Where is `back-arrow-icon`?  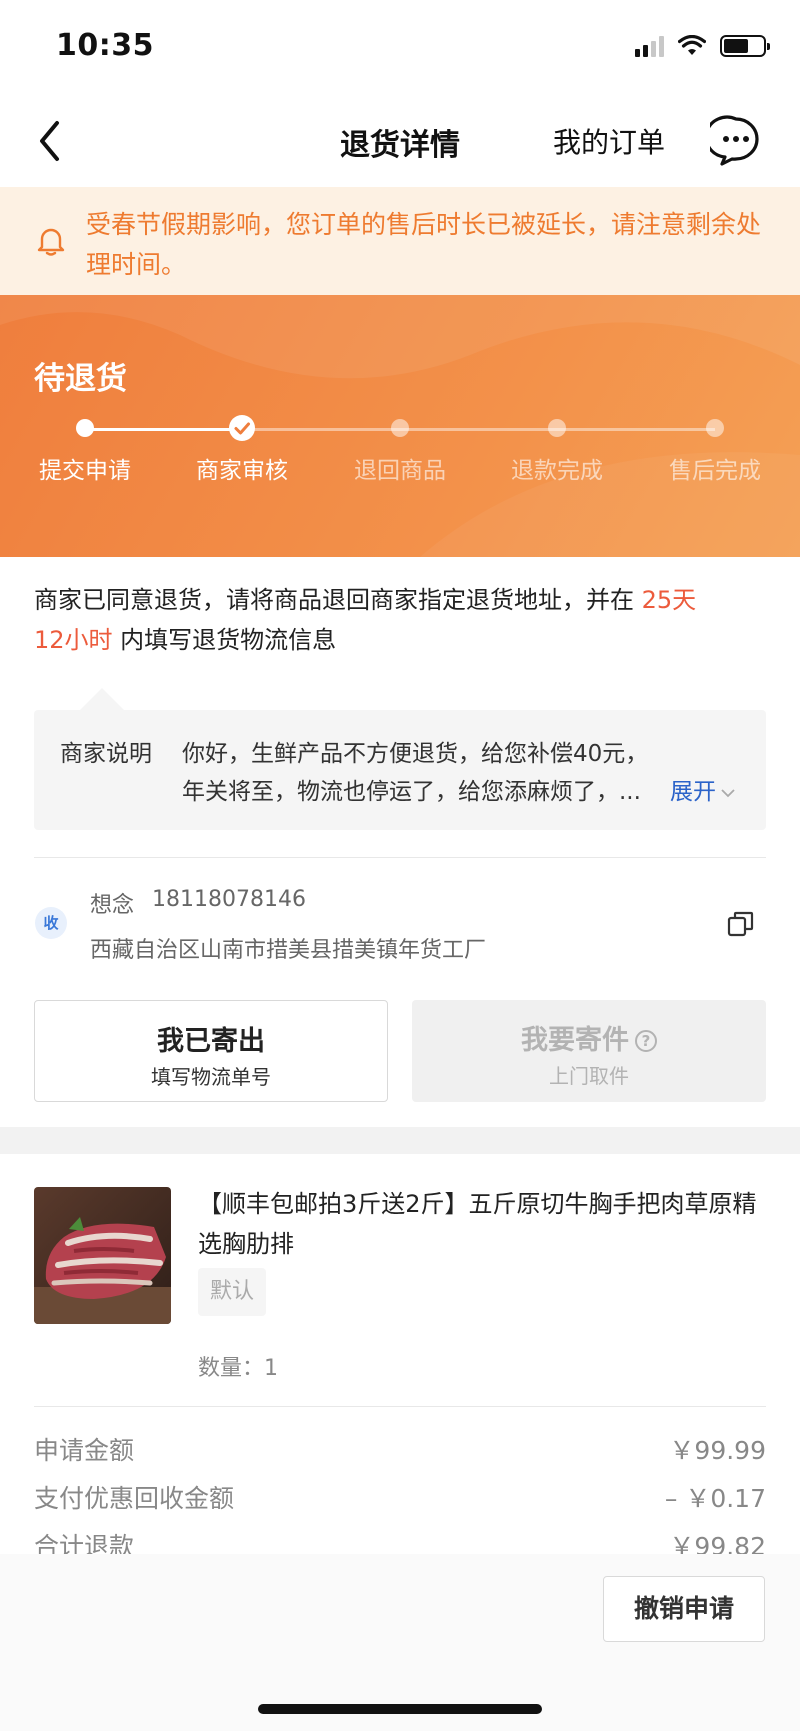
back-arrow-icon is located at coordinates (52, 141).